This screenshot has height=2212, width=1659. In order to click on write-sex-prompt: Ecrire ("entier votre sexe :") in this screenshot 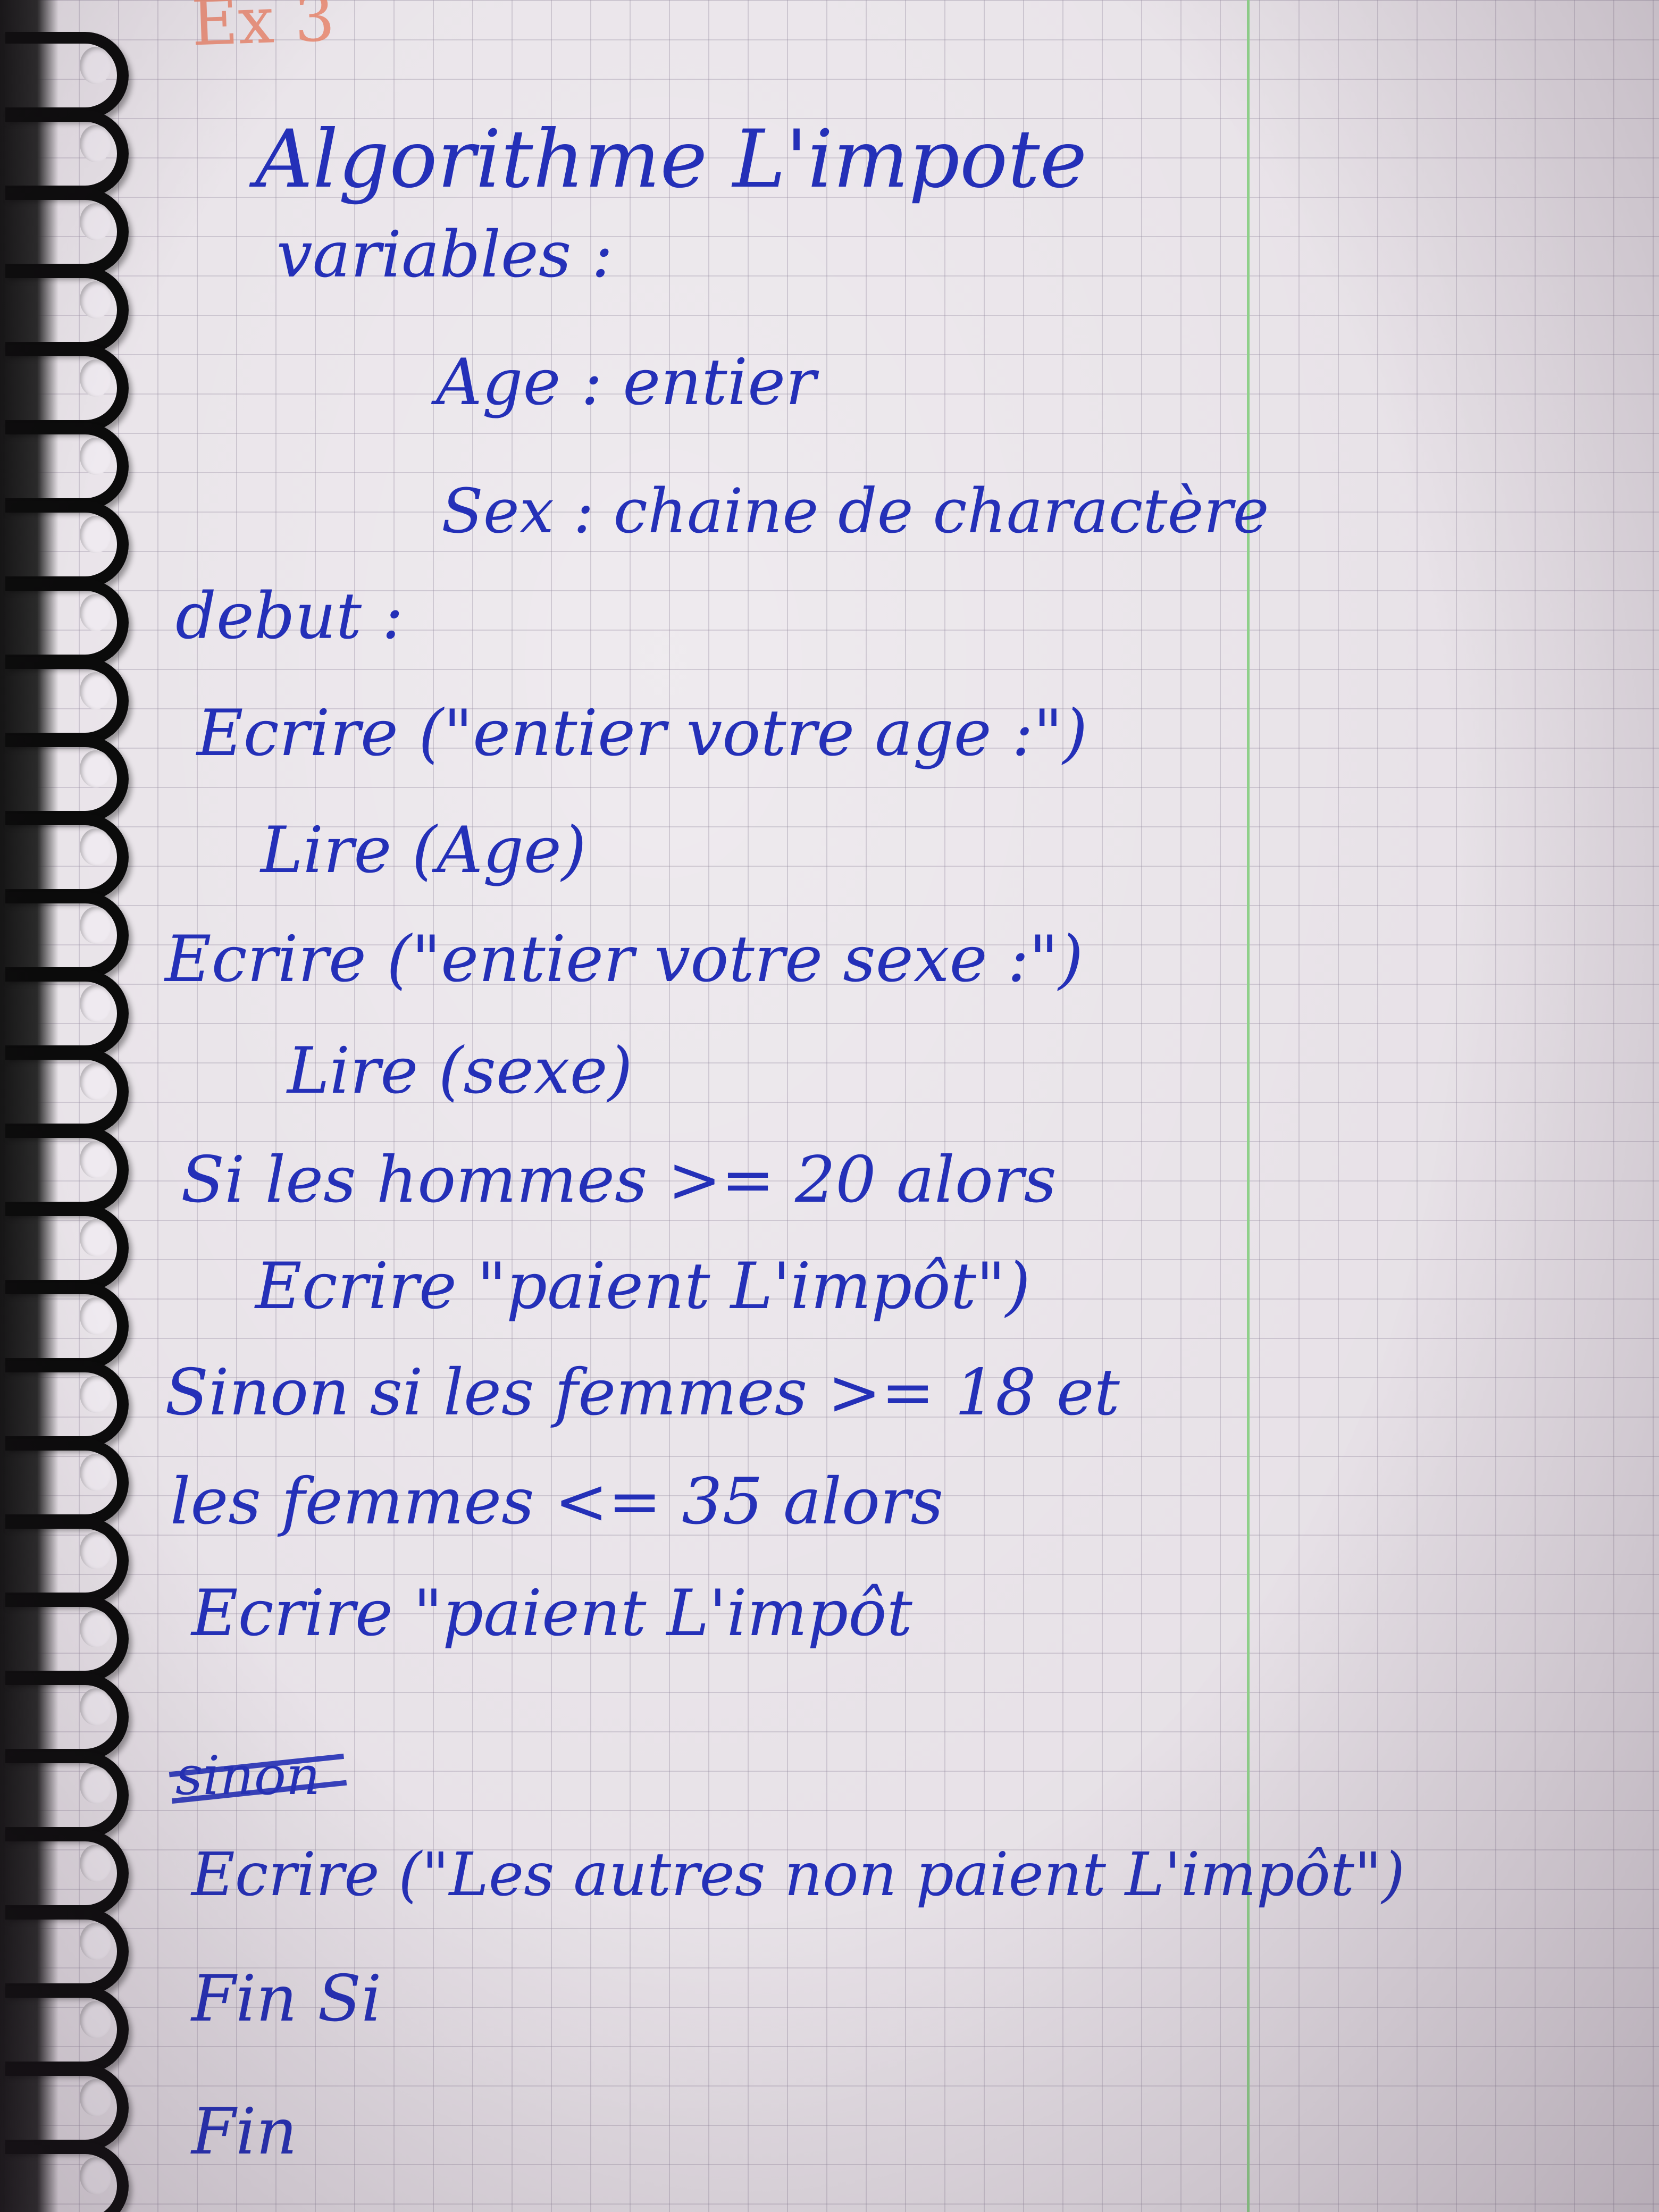, I will do `click(624, 959)`.